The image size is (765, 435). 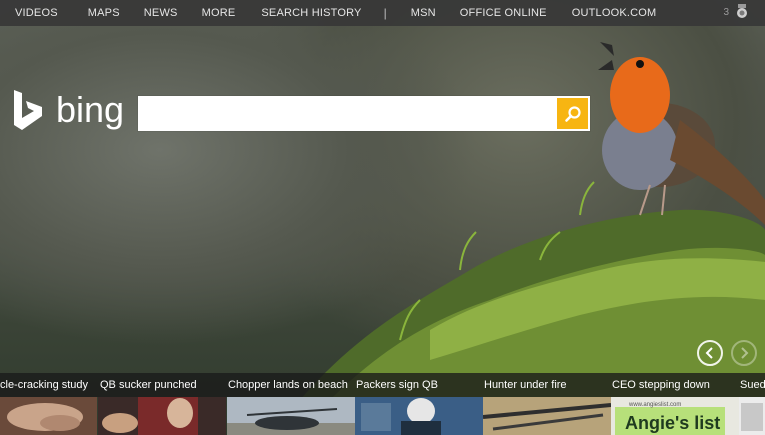 What do you see at coordinates (423, 13) in the screenshot?
I see `nav-msn: MSN` at bounding box center [423, 13].